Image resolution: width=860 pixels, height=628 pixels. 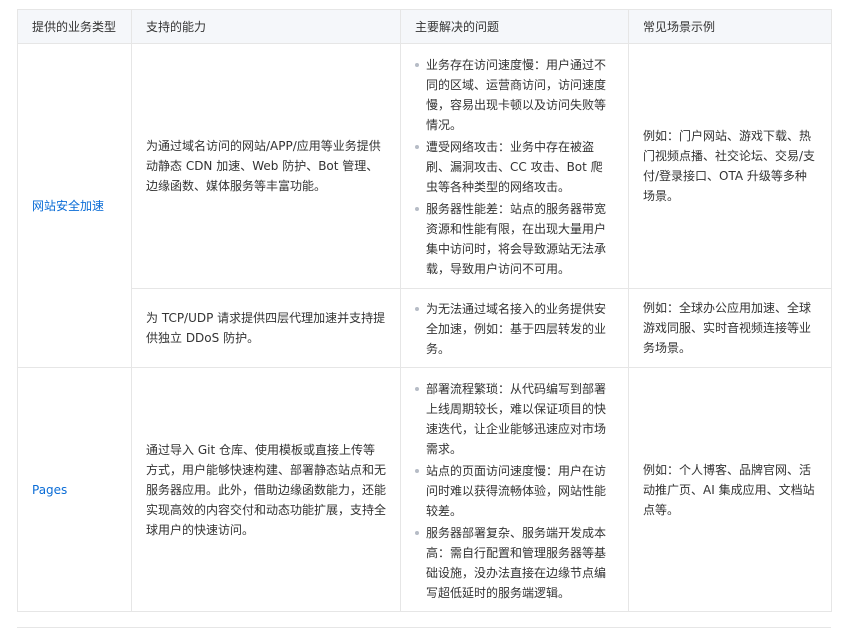 I want to click on problem-text: 站点的页面访问速度慢：用户在访问时难以获得流畅体验，网站性能较差。, so click(x=516, y=490).